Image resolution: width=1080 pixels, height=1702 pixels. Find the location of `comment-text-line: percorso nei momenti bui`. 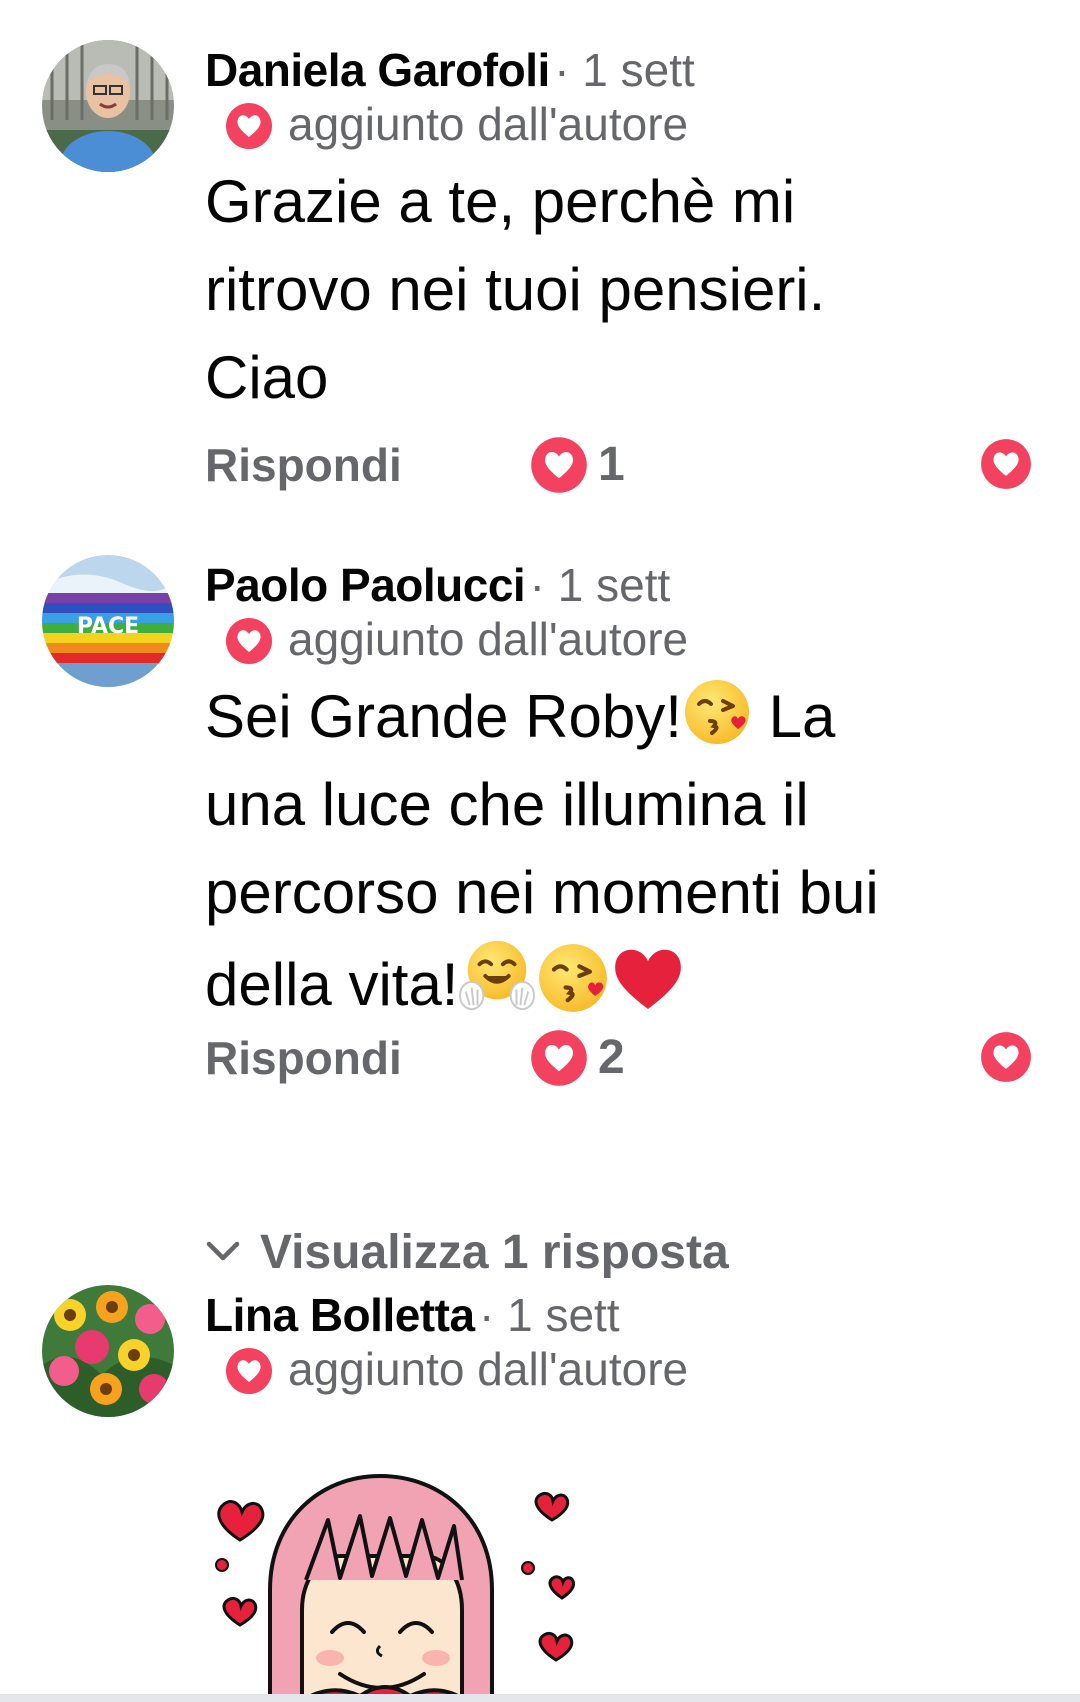

comment-text-line: percorso nei momenti bui is located at coordinates (542, 892).